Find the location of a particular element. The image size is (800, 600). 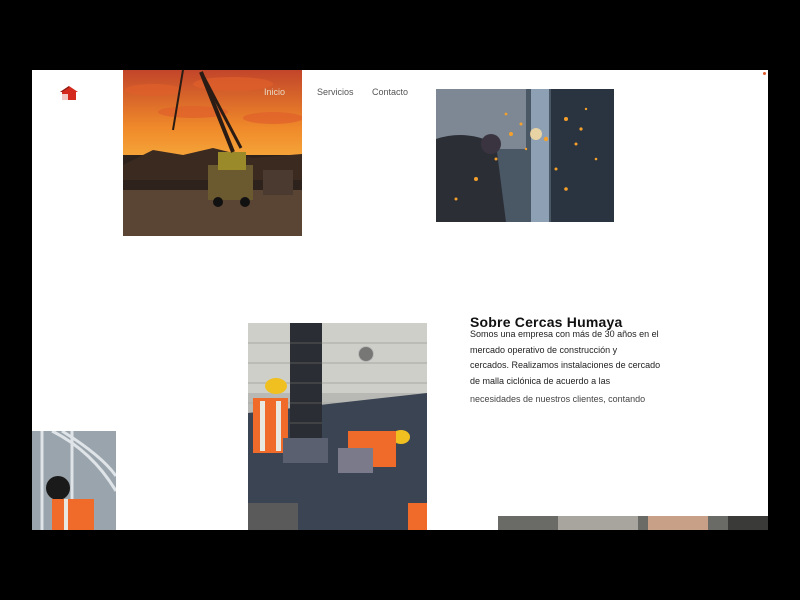

photo-bottom-strip is located at coordinates (633, 523).